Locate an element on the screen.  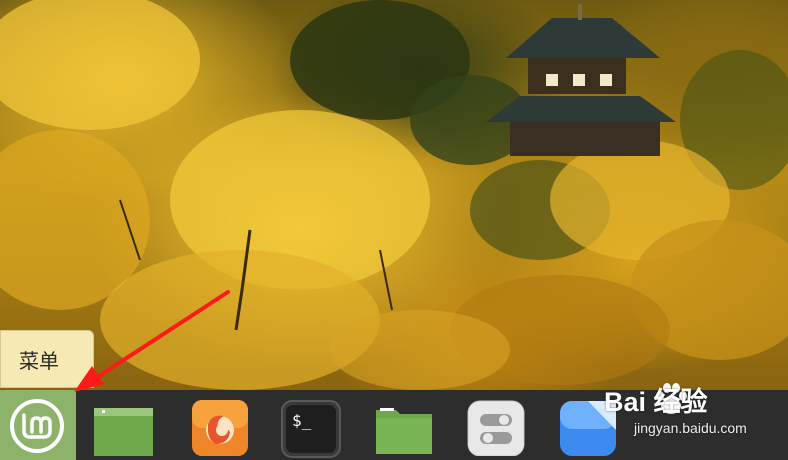
settings-launcher is located at coordinates (496, 428).